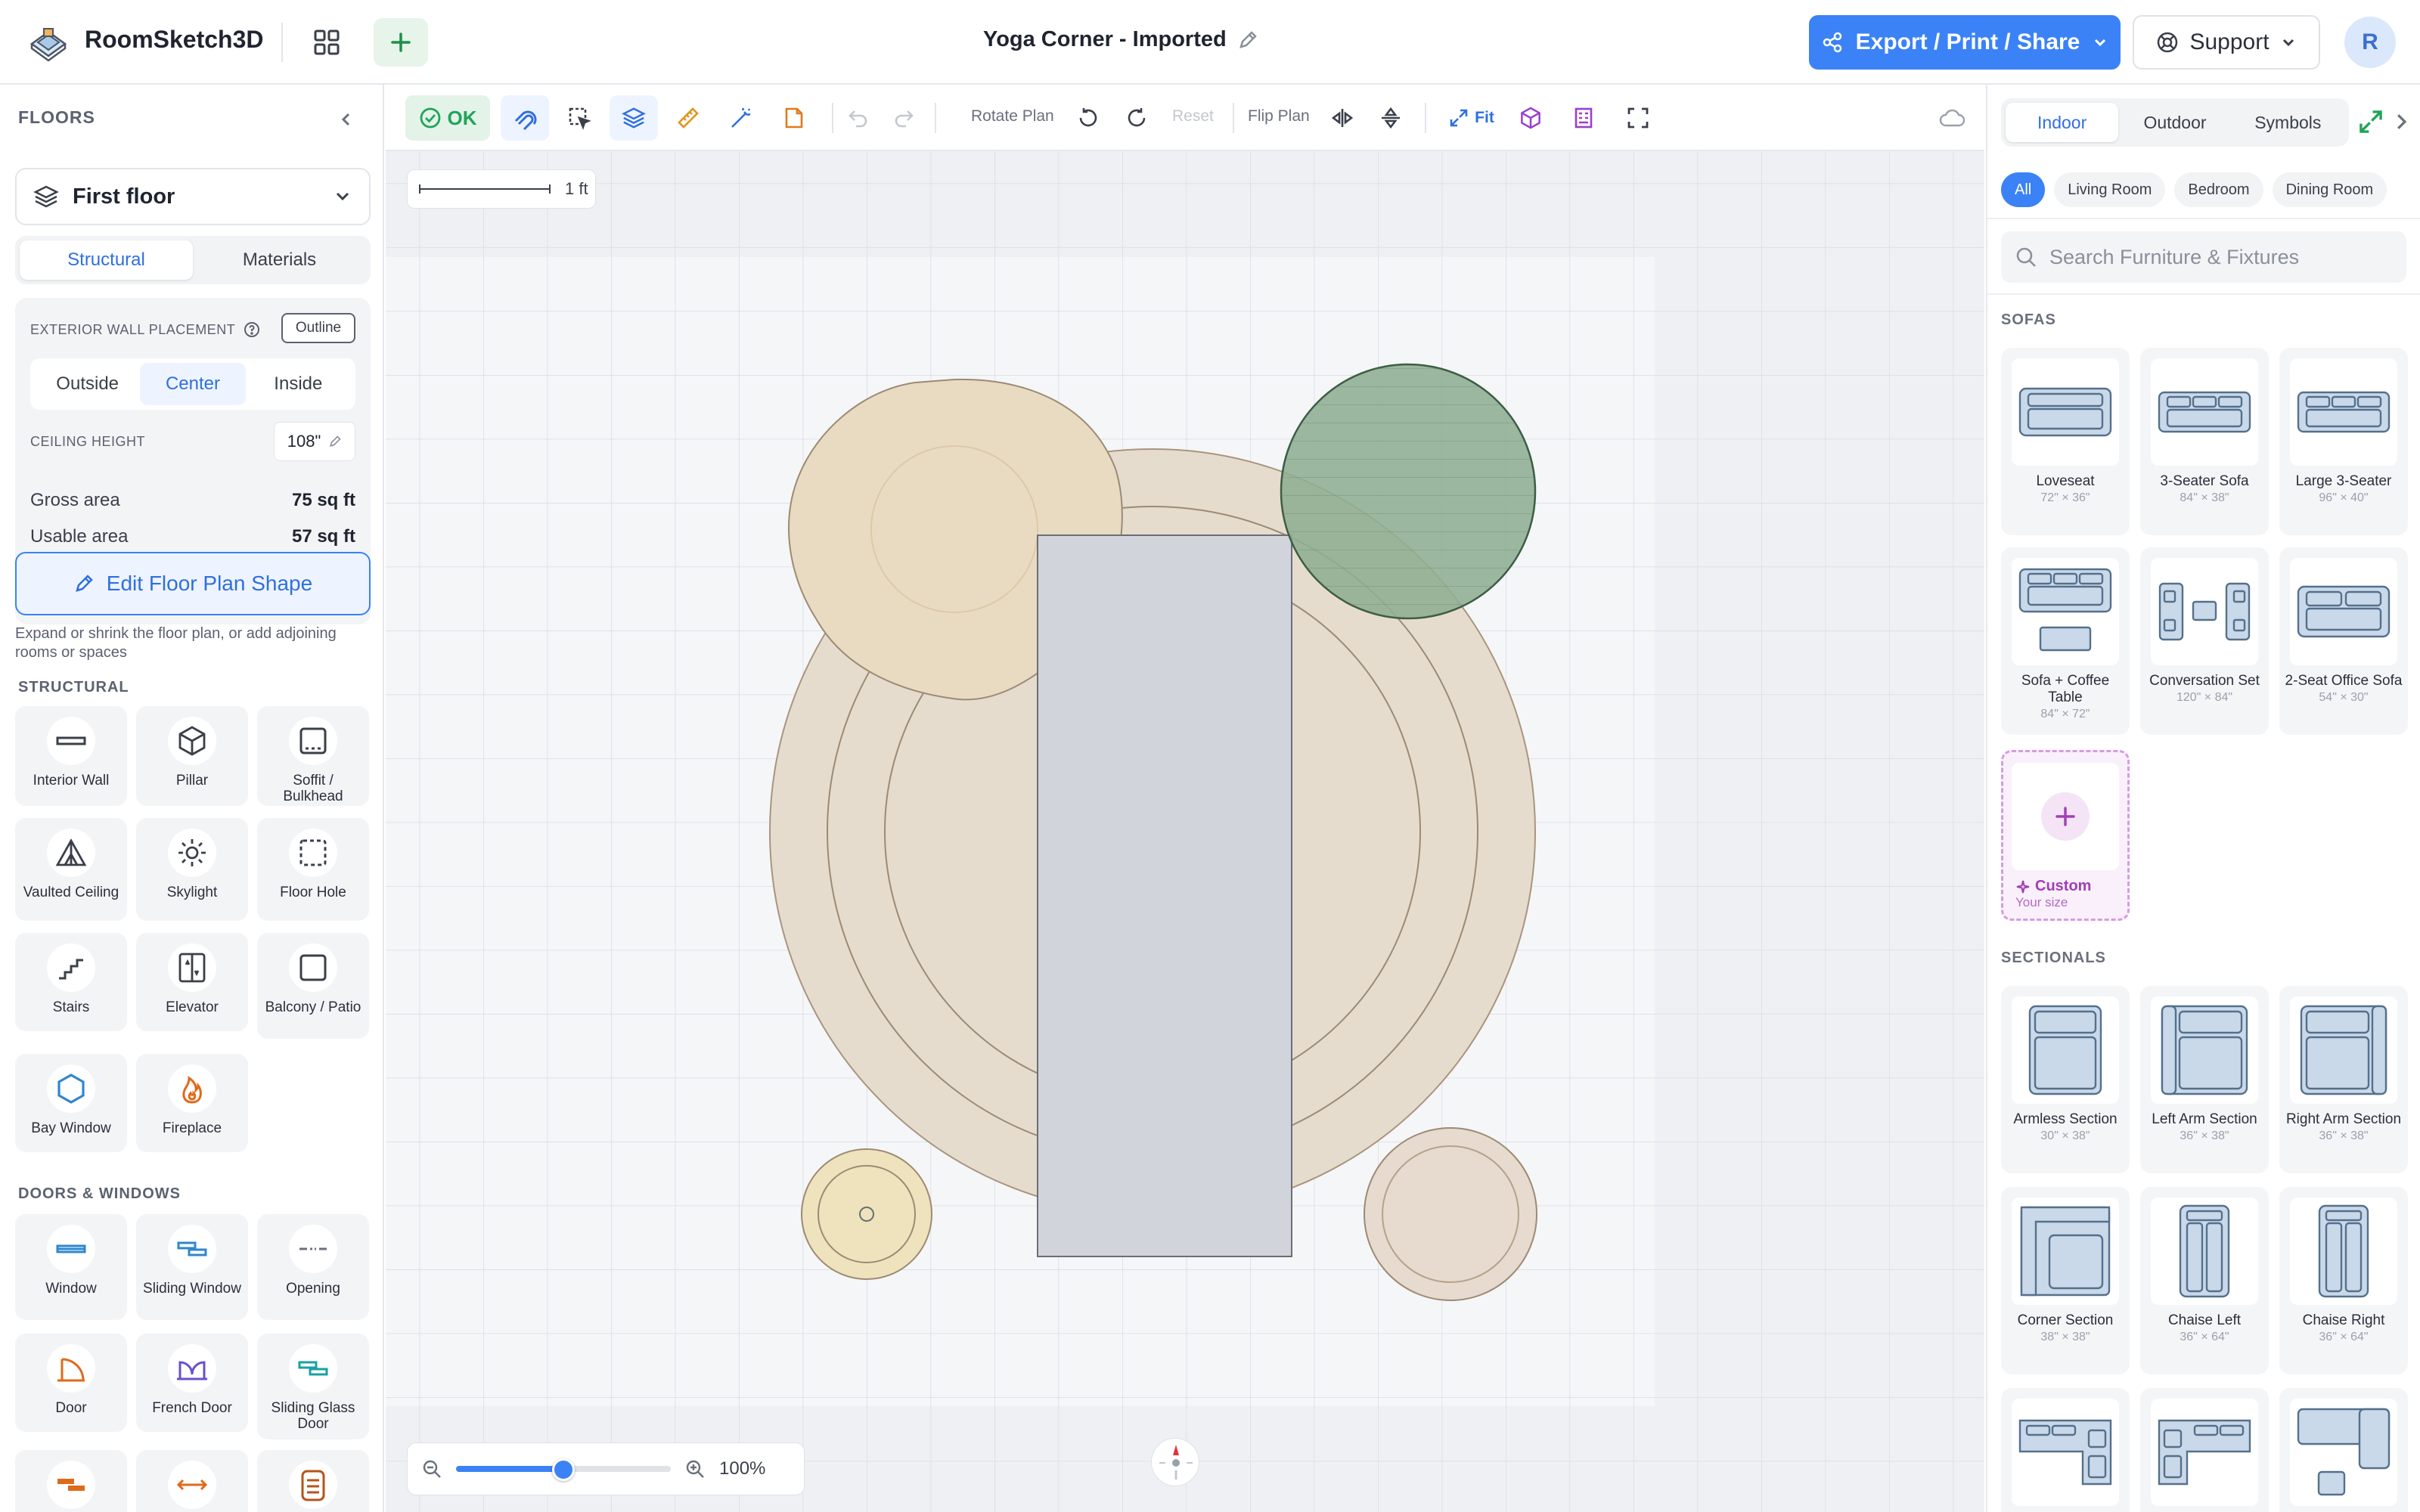  Describe the element at coordinates (1233, 118) in the screenshot. I see `toolbar-divider` at that location.